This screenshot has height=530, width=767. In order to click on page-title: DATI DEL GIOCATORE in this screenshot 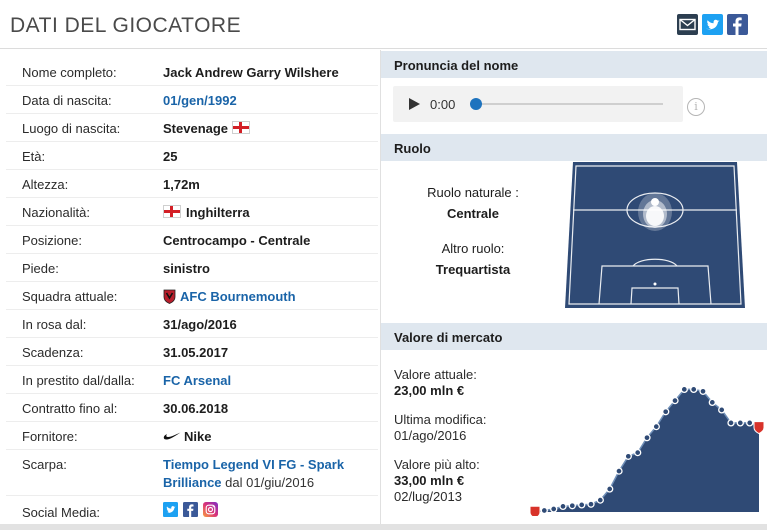, I will do `click(126, 25)`.